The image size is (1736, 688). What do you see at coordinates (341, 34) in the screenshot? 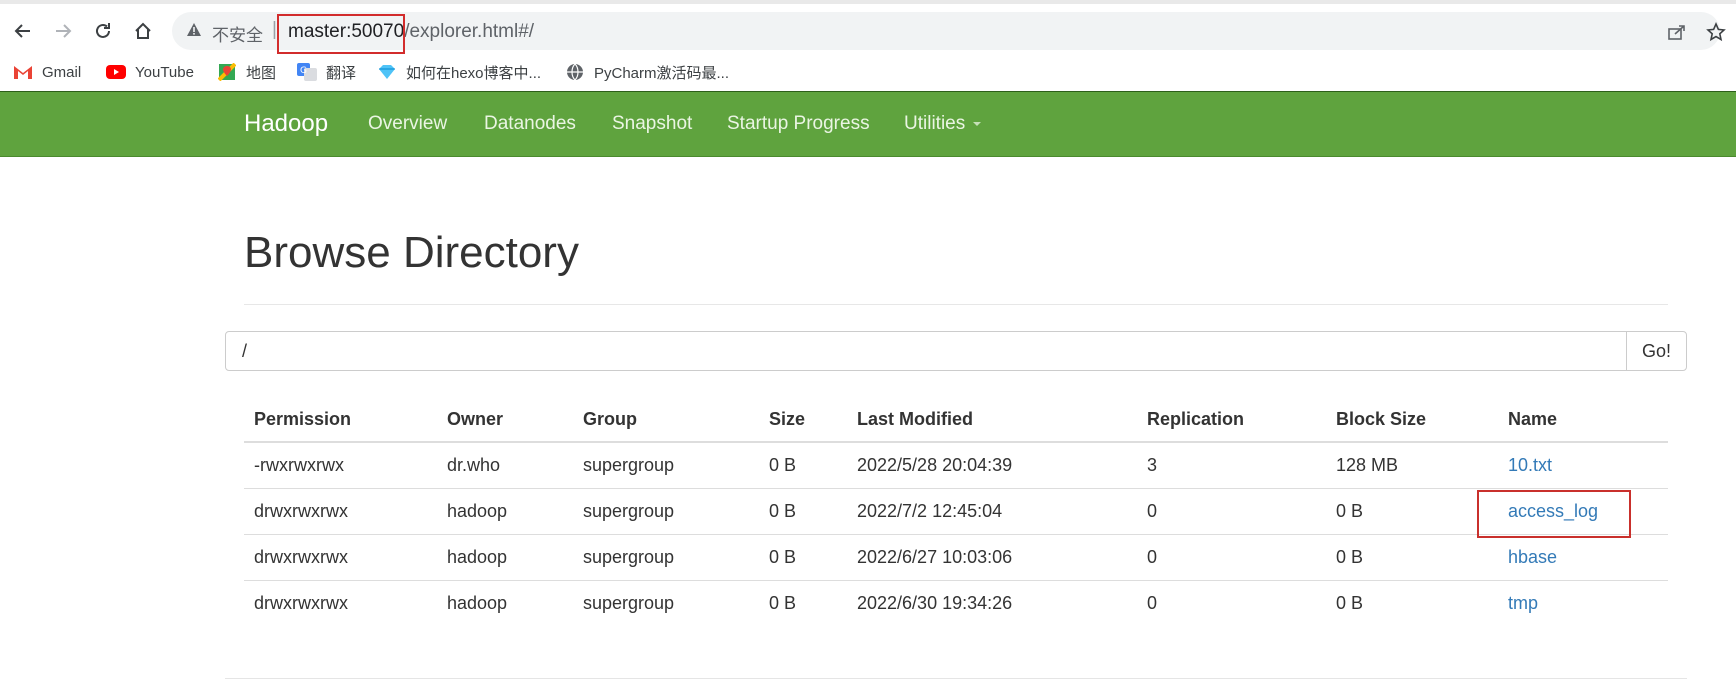
I see `url-annotation-box` at bounding box center [341, 34].